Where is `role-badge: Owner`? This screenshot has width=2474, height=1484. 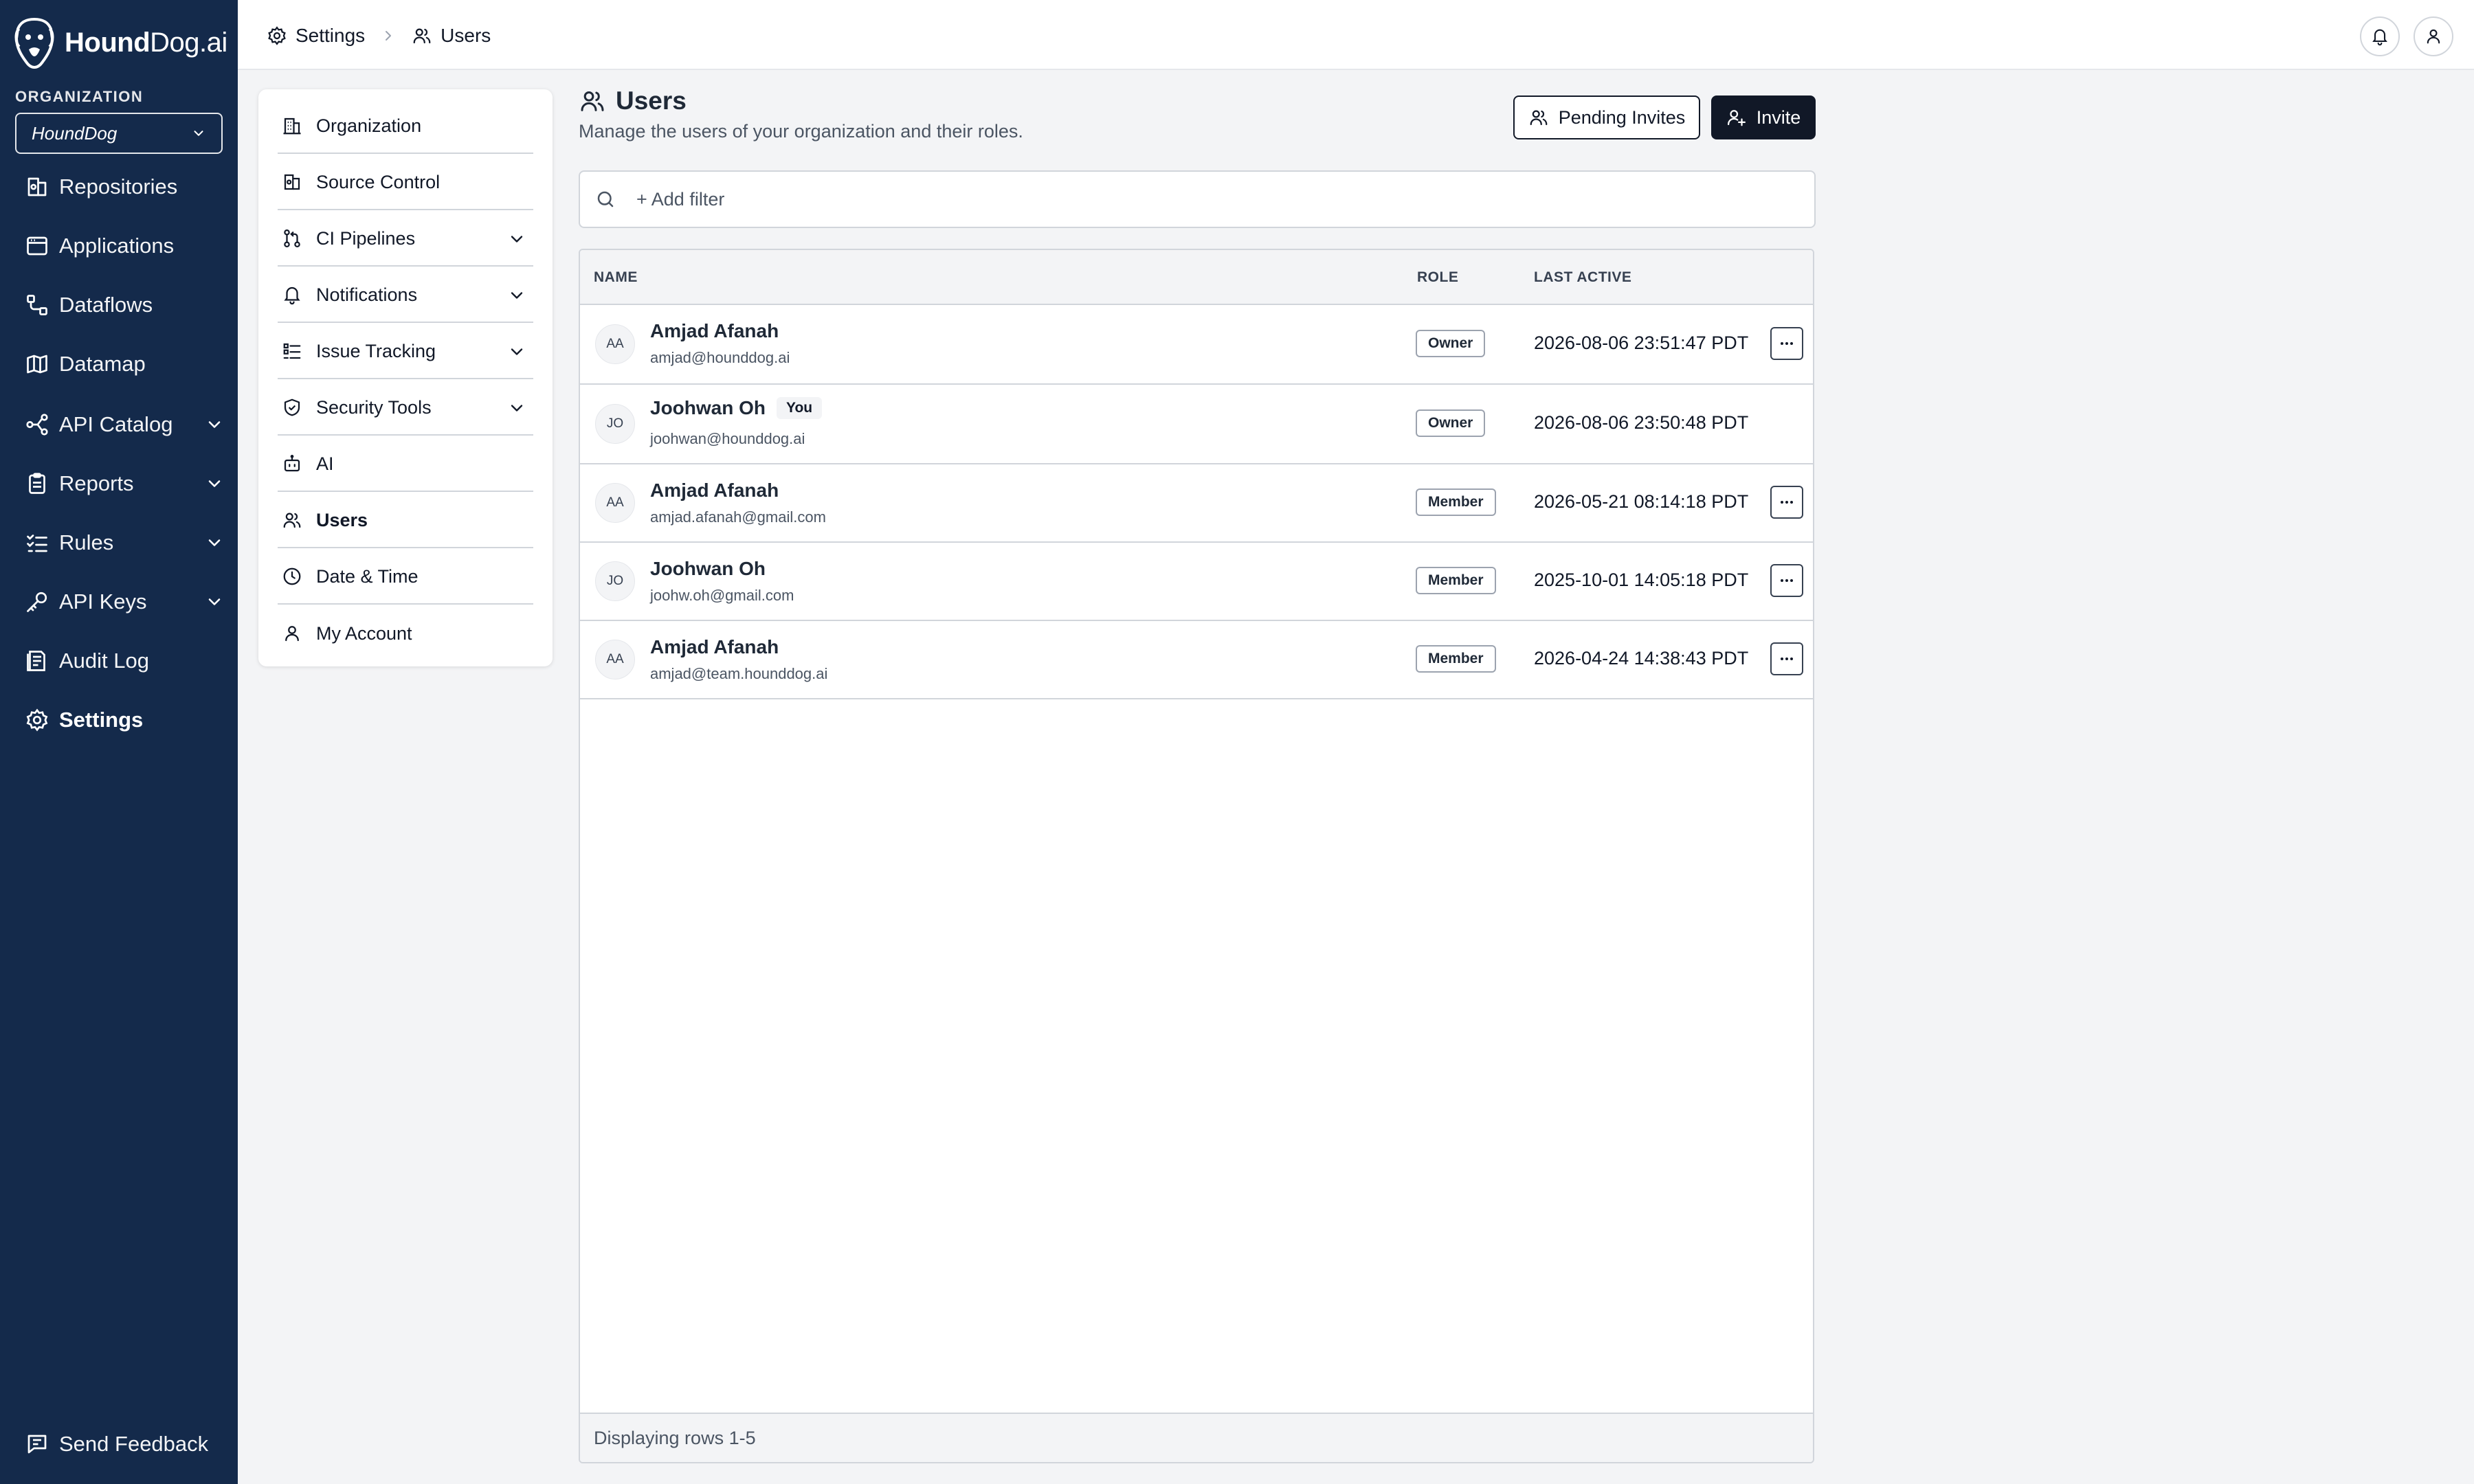 role-badge: Owner is located at coordinates (1451, 423).